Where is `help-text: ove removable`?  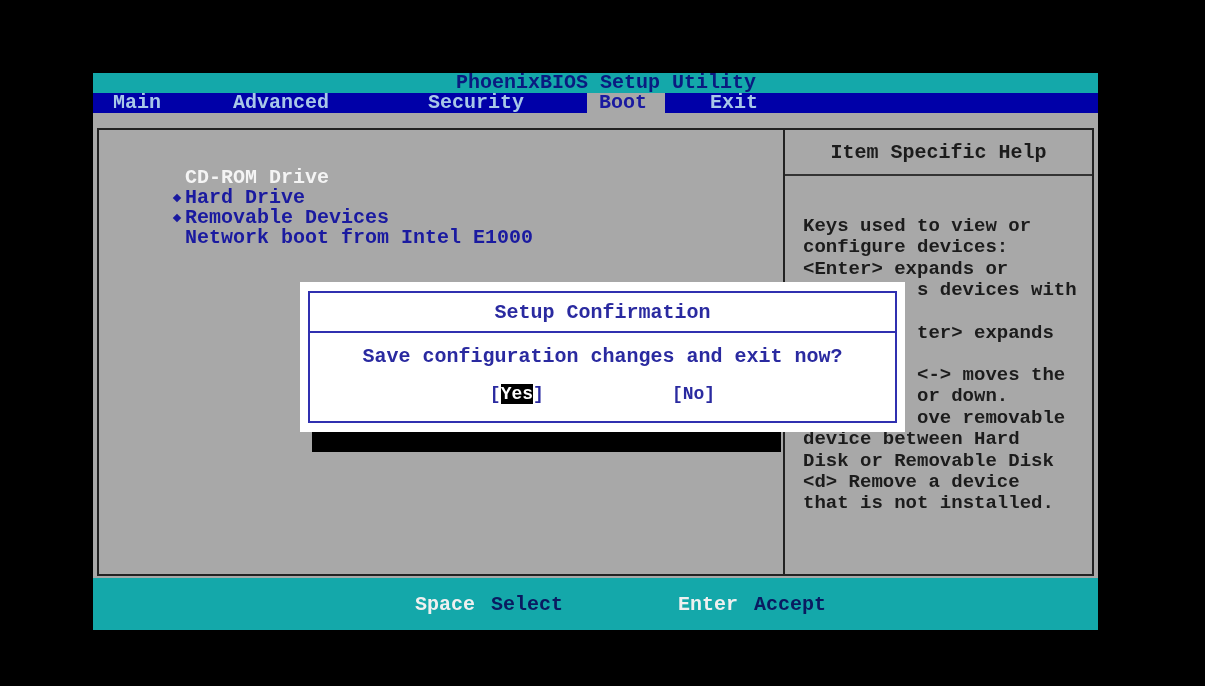 help-text: ove removable is located at coordinates (991, 418).